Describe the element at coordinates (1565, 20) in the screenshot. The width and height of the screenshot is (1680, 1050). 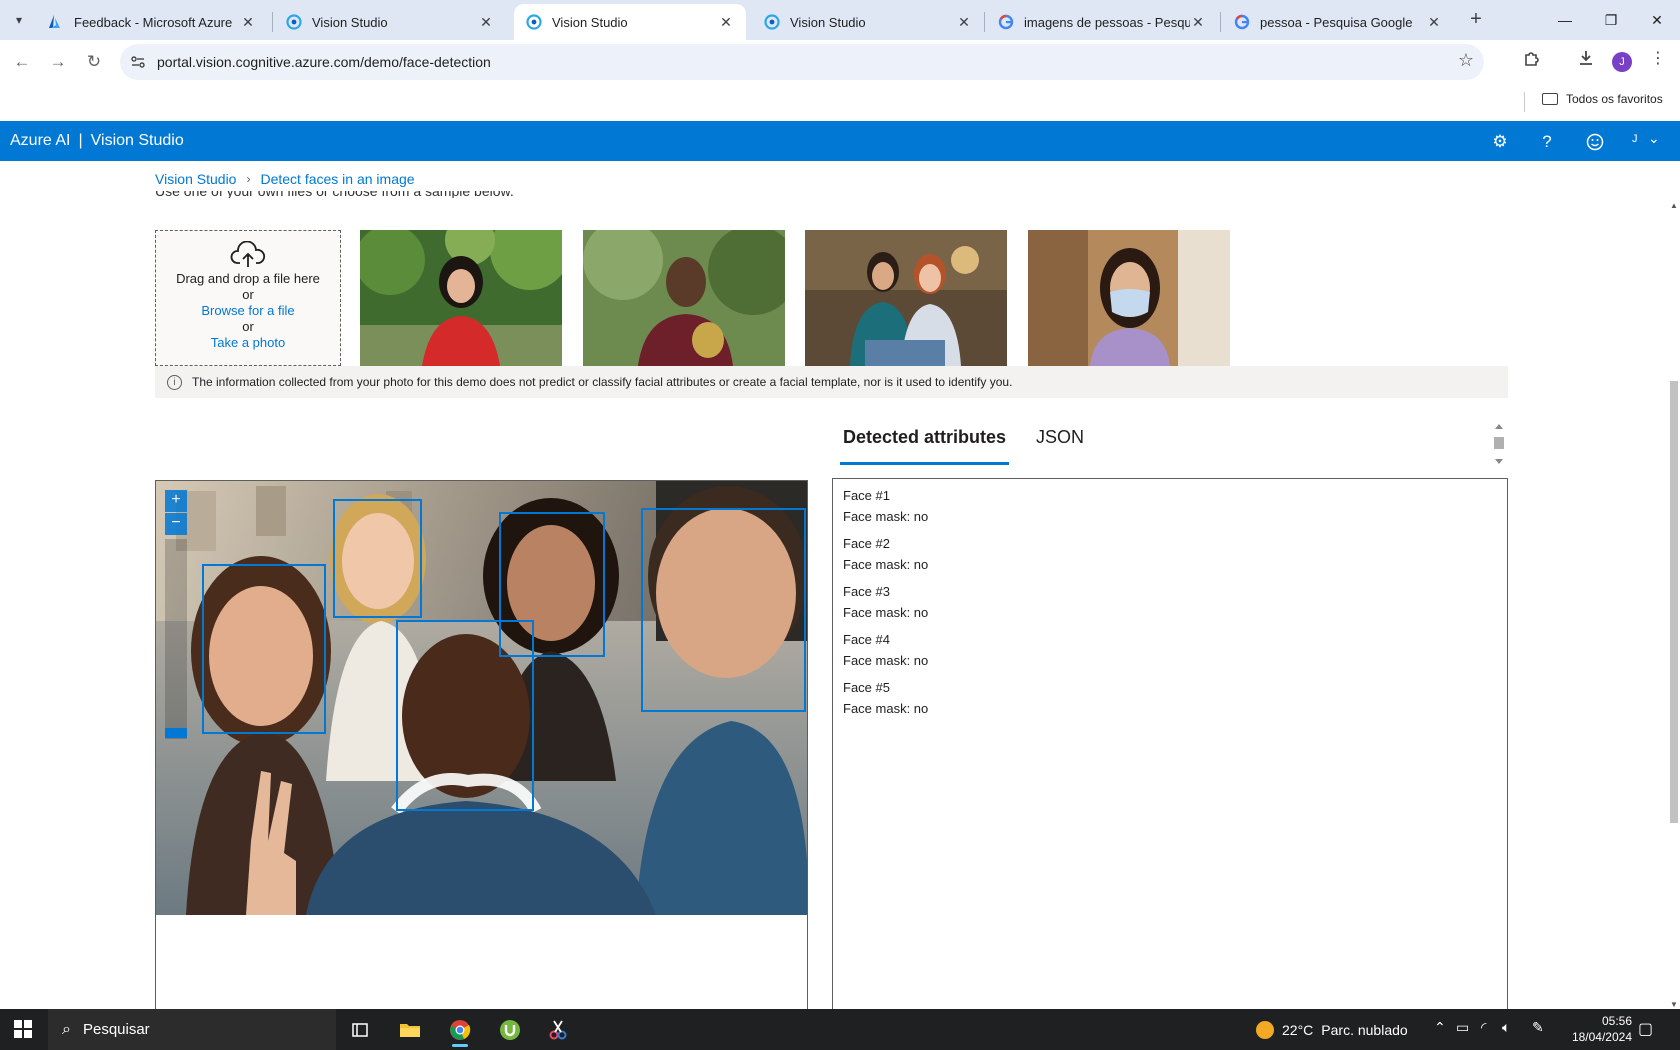
I see `minimize-icon: —` at that location.